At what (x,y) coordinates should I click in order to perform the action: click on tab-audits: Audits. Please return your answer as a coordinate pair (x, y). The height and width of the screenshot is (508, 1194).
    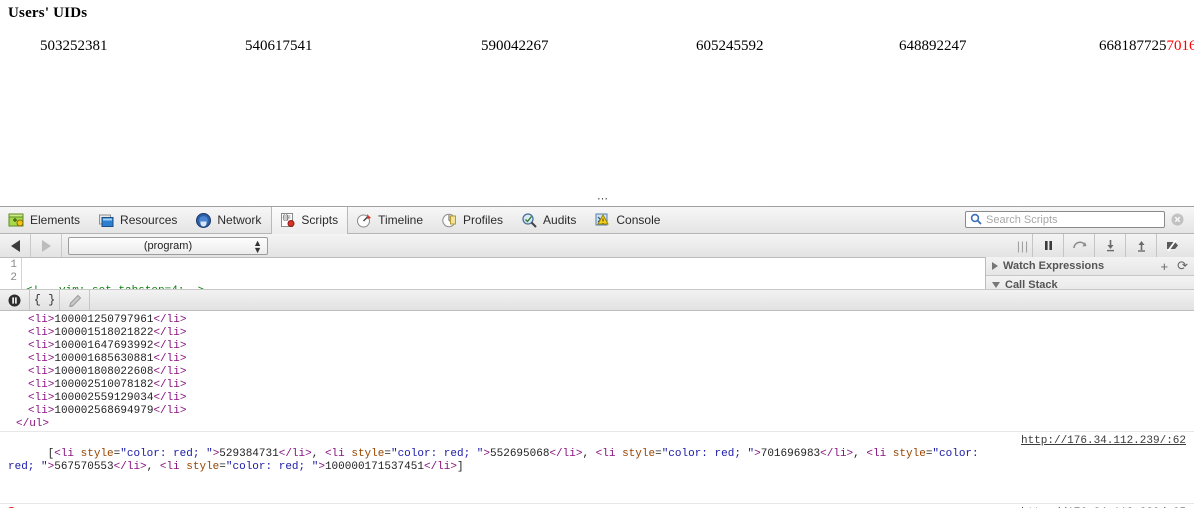
    Looking at the image, I should click on (549, 220).